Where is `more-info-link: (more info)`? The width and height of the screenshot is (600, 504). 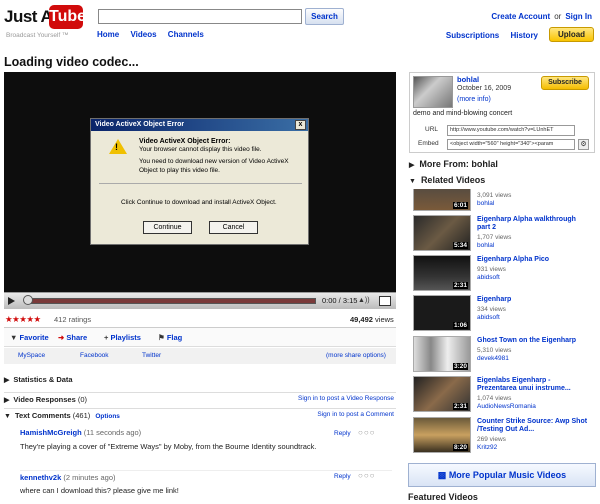
more-info-link: (more info) is located at coordinates (474, 99).